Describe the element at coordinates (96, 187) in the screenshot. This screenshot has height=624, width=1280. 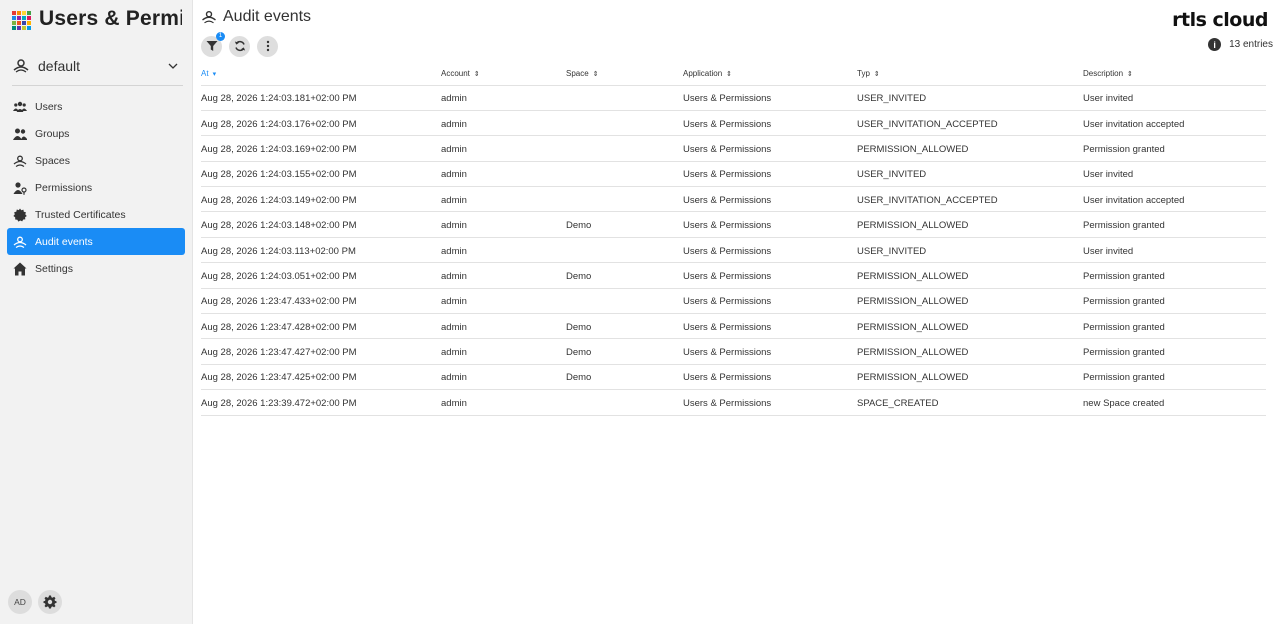
I see `sidebar-item-permissions: Permissions` at that location.